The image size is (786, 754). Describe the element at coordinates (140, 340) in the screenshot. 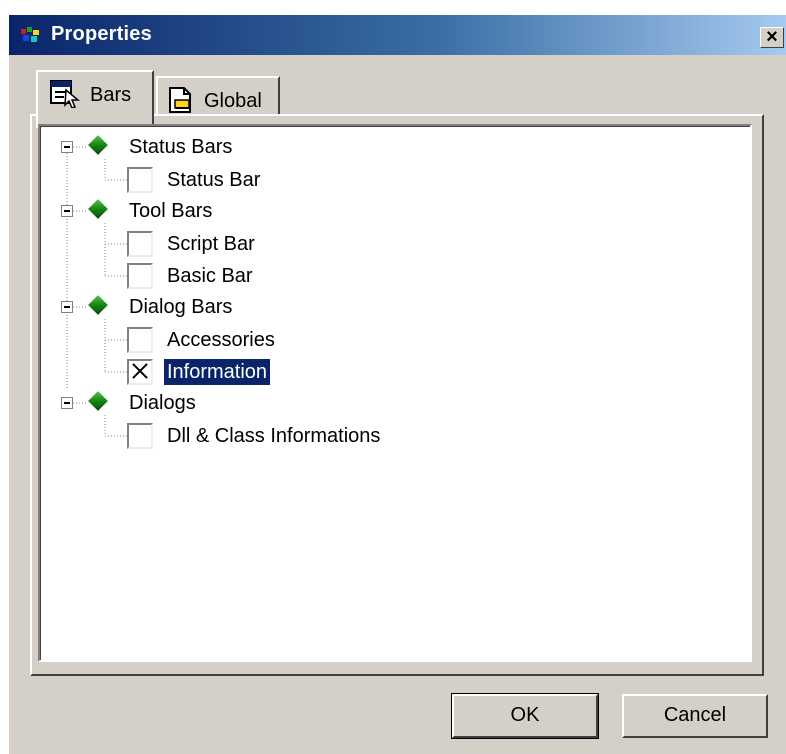

I see `accessories-checkbox` at that location.